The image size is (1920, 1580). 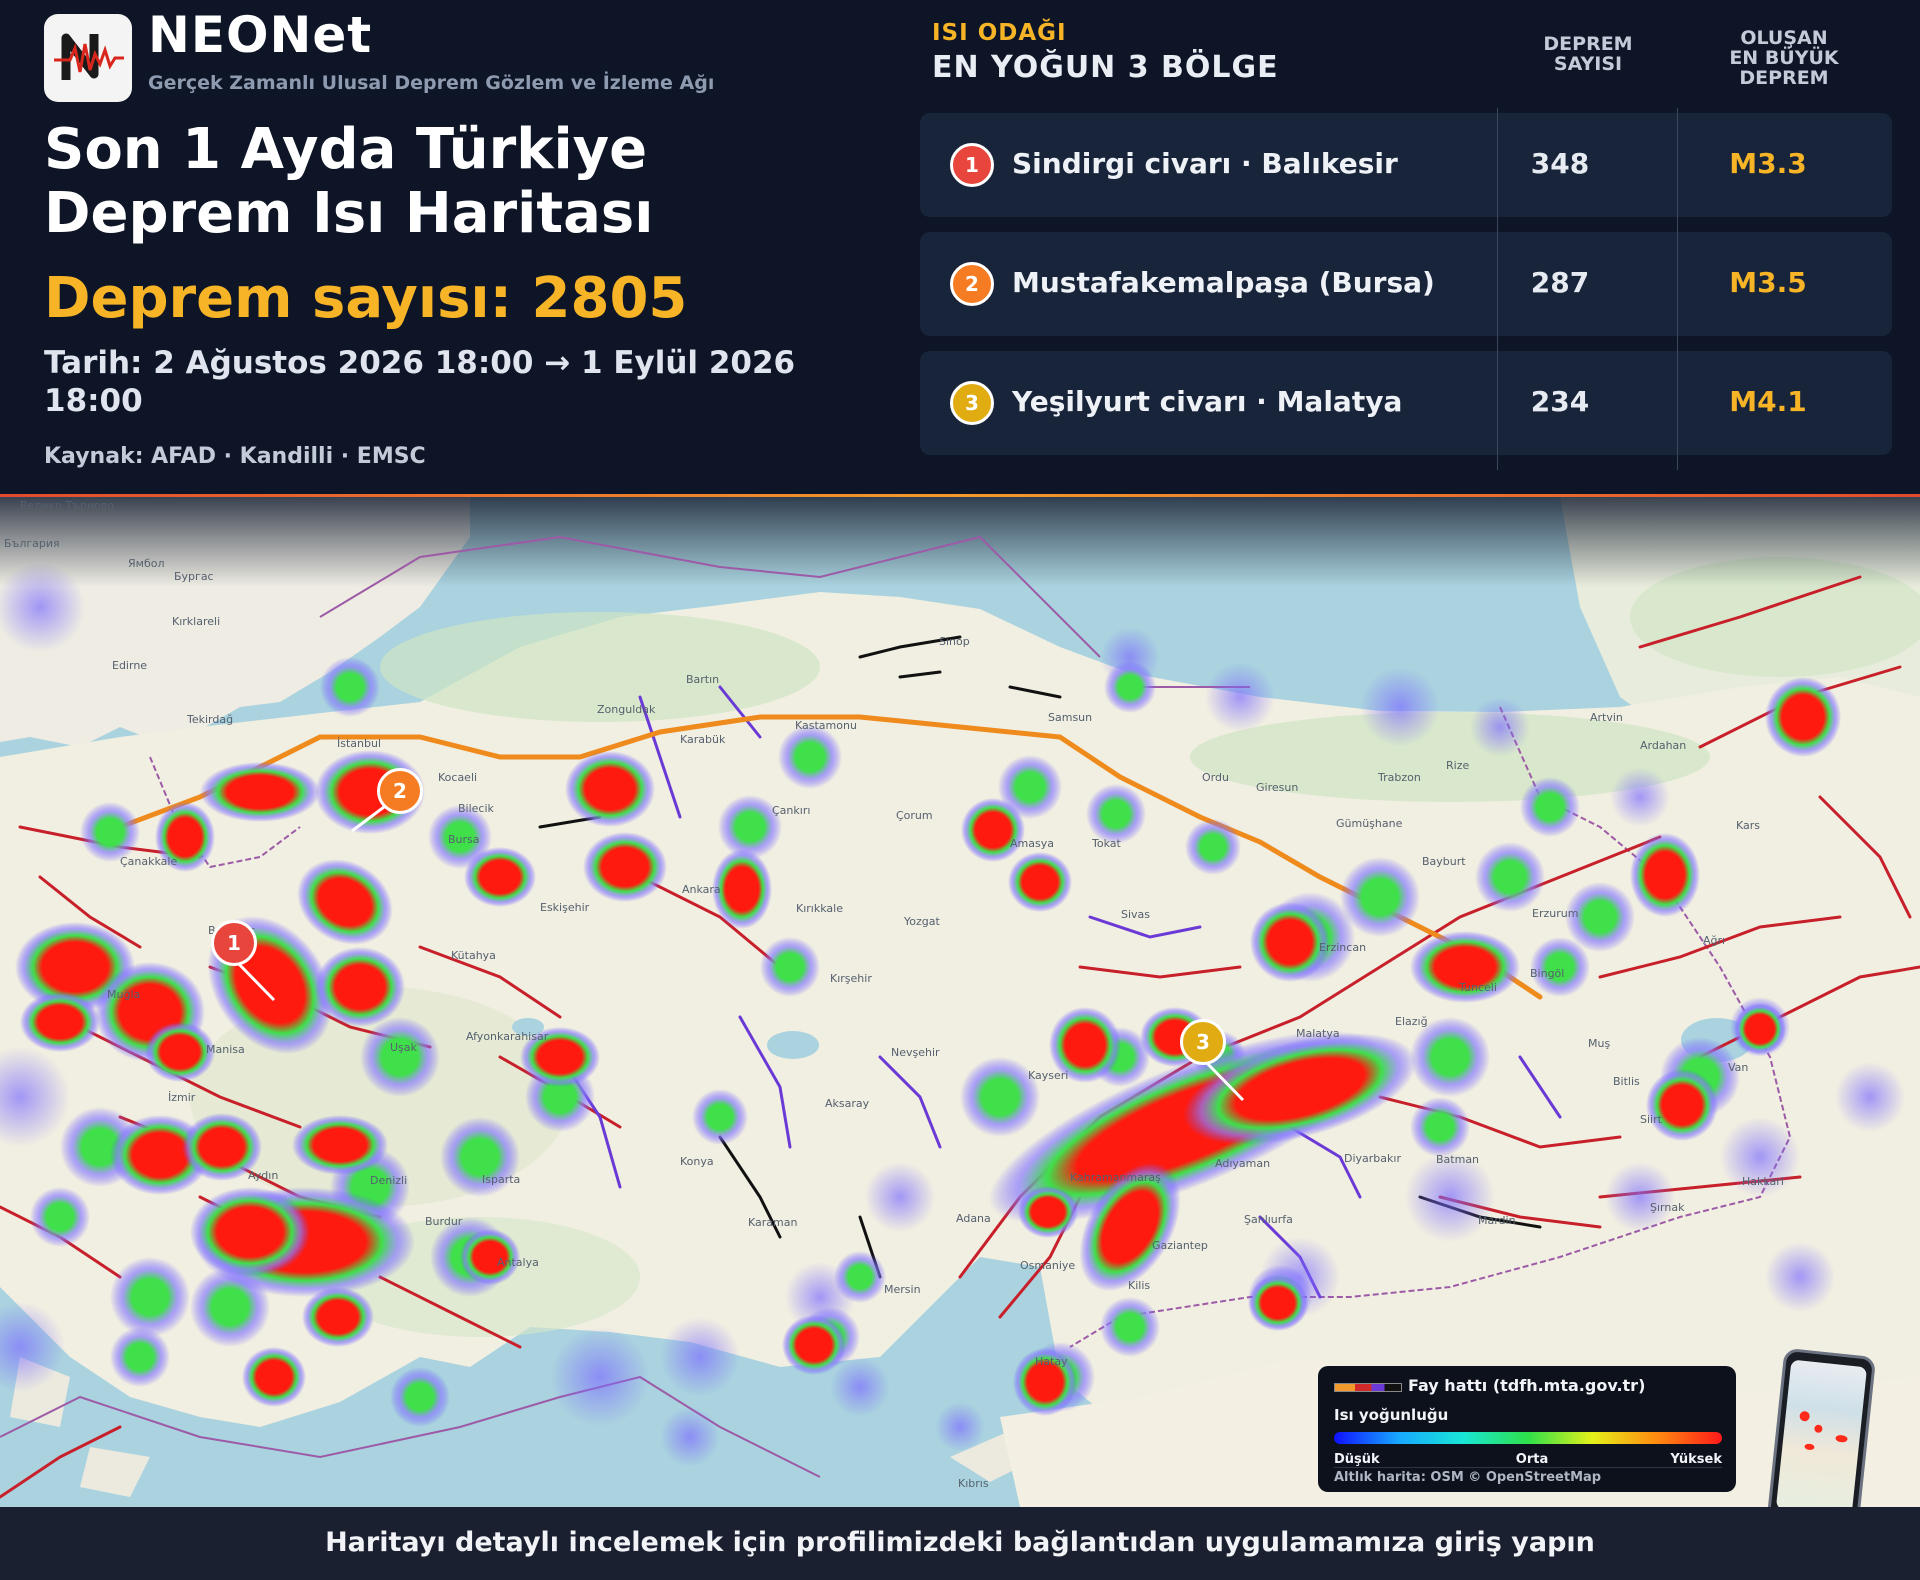 I want to click on column-header-max: OLUŞAN EN BÜYÜK DEPREM, so click(x=1784, y=58).